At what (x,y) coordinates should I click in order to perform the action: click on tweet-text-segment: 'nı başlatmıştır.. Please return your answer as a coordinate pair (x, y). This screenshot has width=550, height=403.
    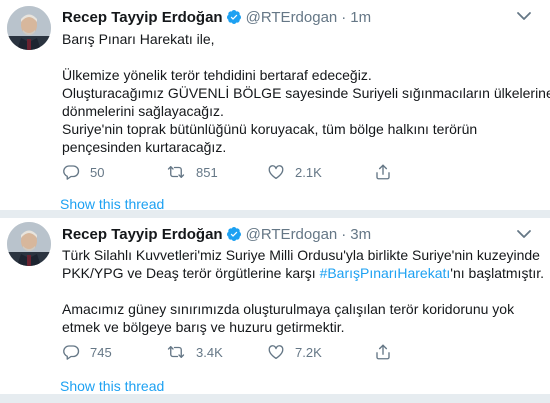
    Looking at the image, I should click on (497, 273).